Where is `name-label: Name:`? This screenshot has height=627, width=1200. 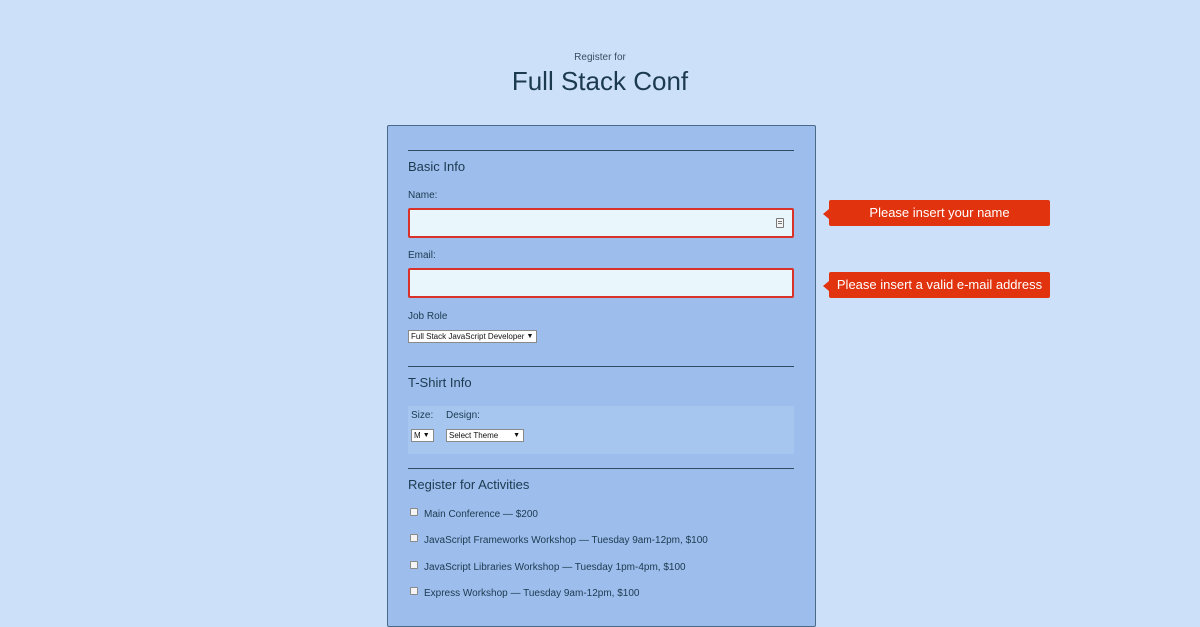 name-label: Name: is located at coordinates (423, 195).